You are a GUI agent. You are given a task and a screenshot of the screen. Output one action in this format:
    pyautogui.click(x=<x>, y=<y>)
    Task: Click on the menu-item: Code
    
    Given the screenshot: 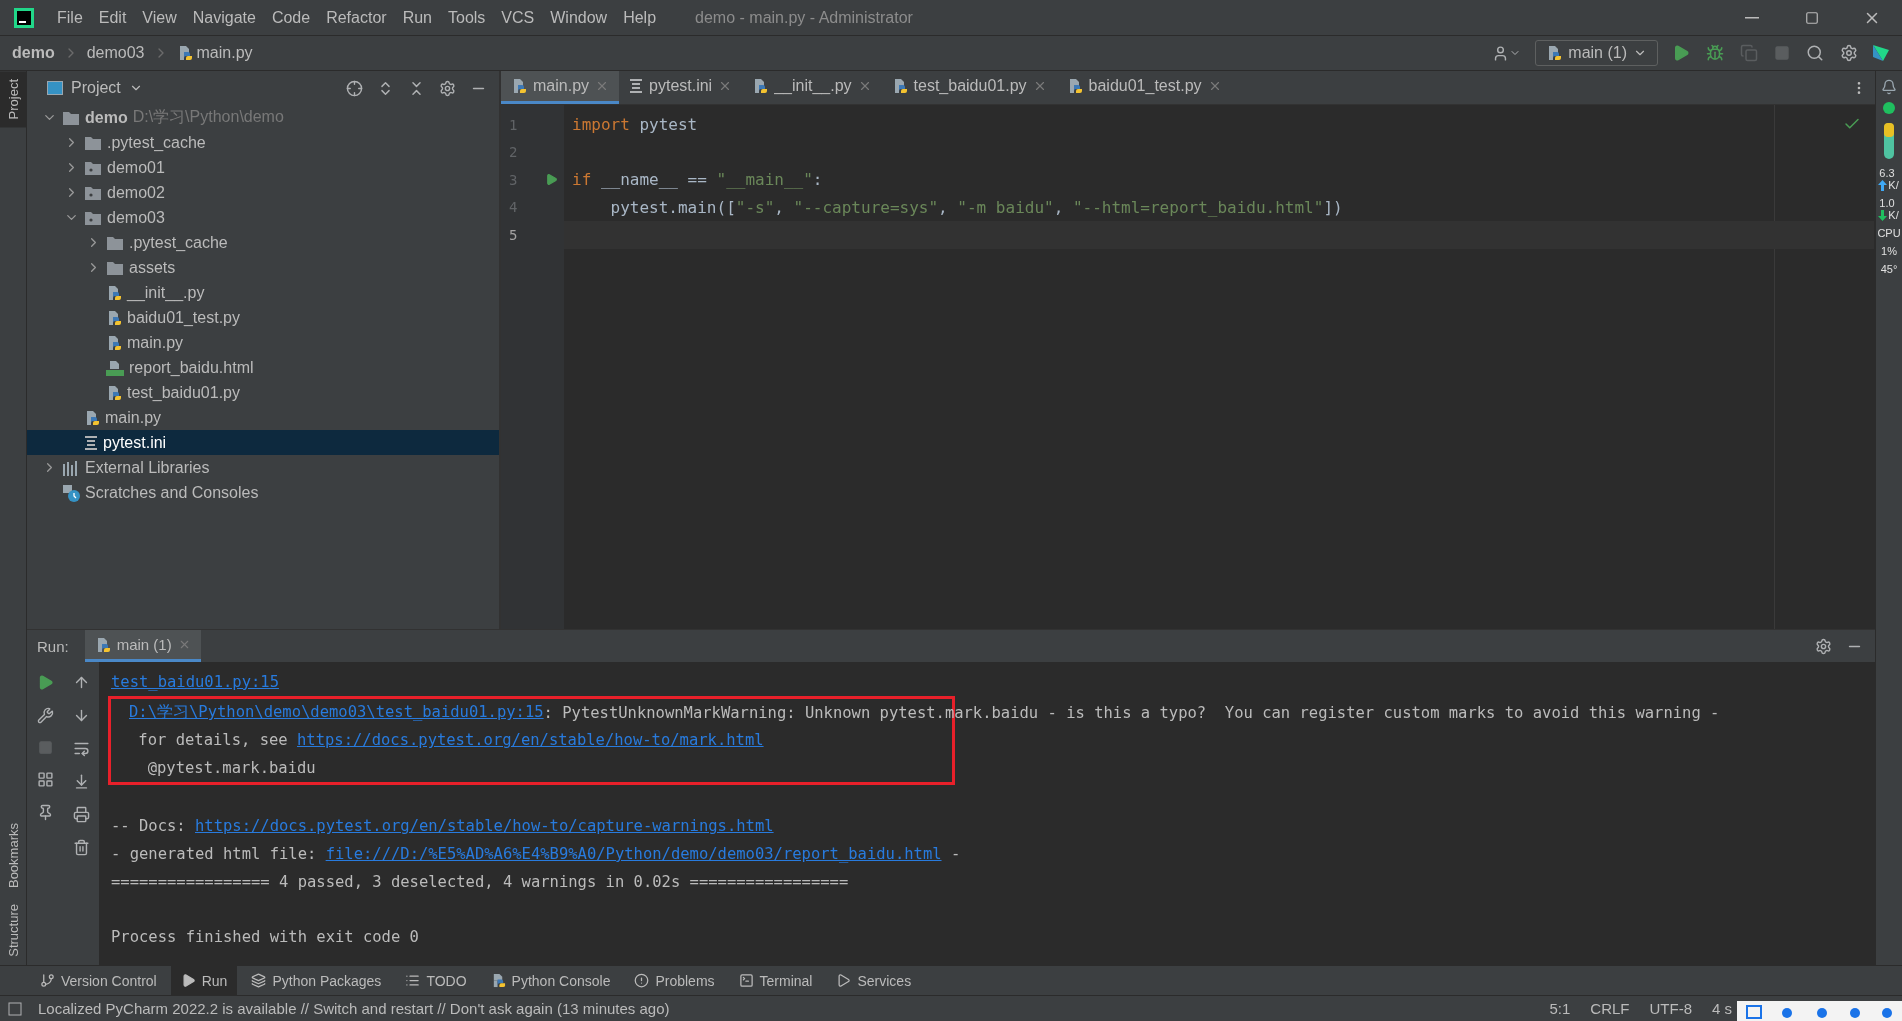 What is the action you would take?
    pyautogui.click(x=291, y=17)
    